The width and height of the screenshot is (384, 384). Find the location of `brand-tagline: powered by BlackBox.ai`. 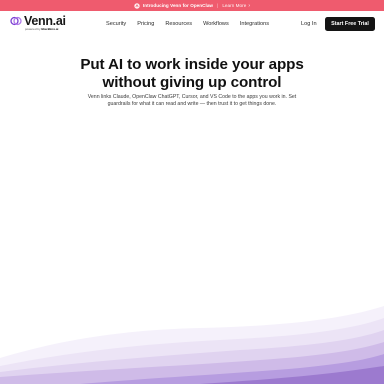

brand-tagline: powered by BlackBox.ai is located at coordinates (45, 29).